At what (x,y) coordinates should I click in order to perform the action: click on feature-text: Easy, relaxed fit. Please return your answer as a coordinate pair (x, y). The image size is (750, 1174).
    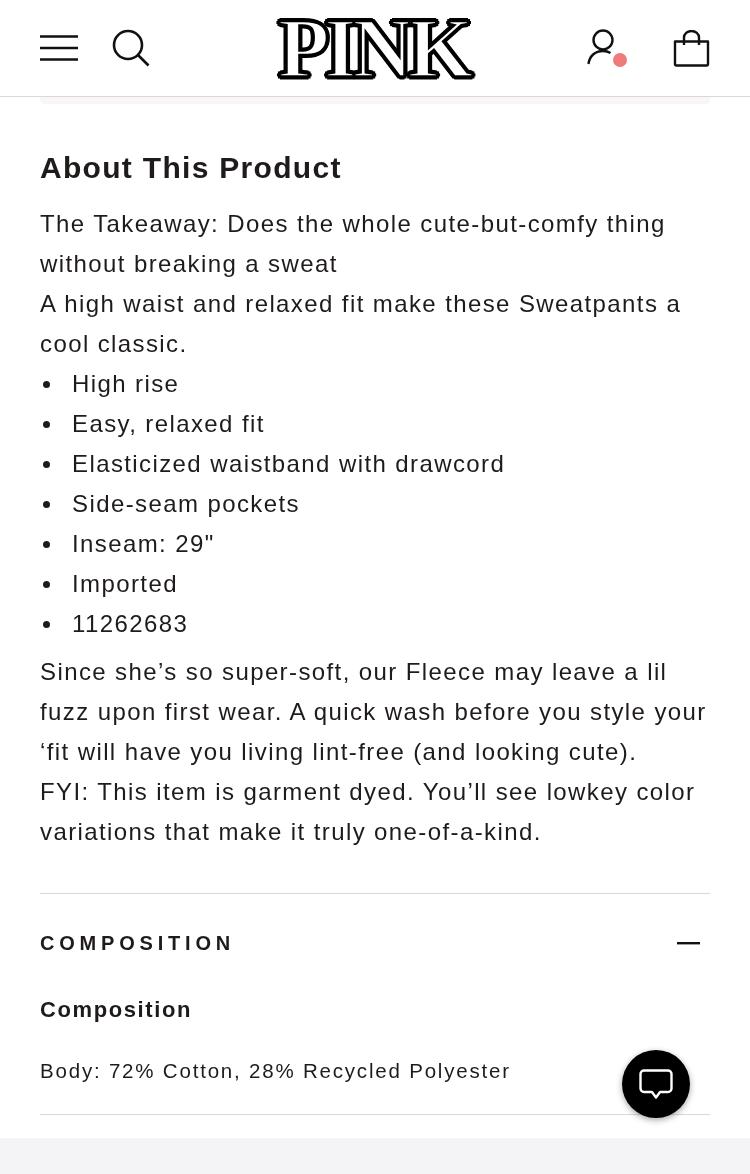
    Looking at the image, I should click on (168, 424).